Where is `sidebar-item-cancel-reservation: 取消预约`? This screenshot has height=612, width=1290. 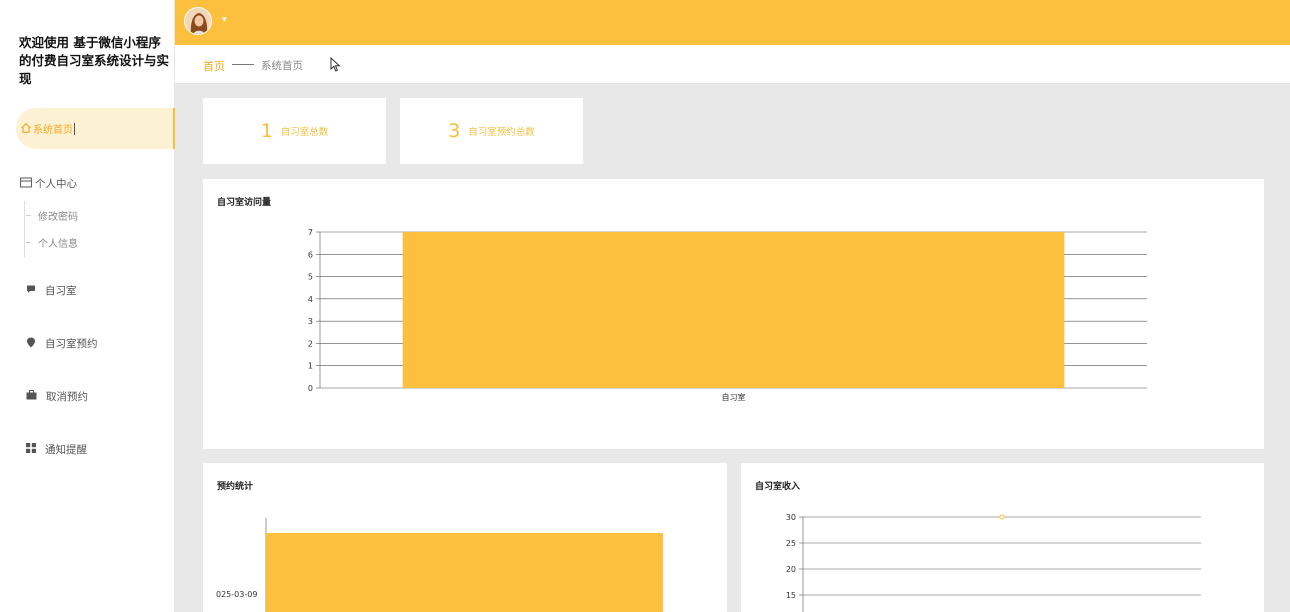
sidebar-item-cancel-reservation: 取消预约 is located at coordinates (57, 396).